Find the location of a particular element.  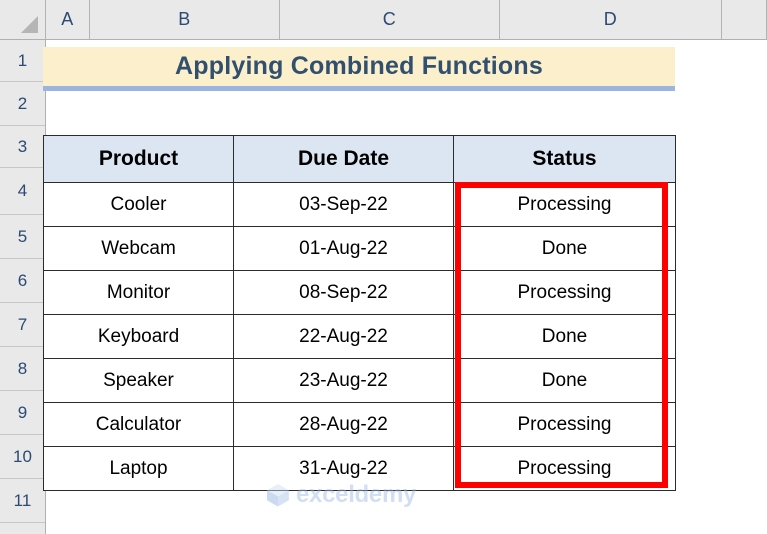

row-header-6: 6 is located at coordinates (22, 281).